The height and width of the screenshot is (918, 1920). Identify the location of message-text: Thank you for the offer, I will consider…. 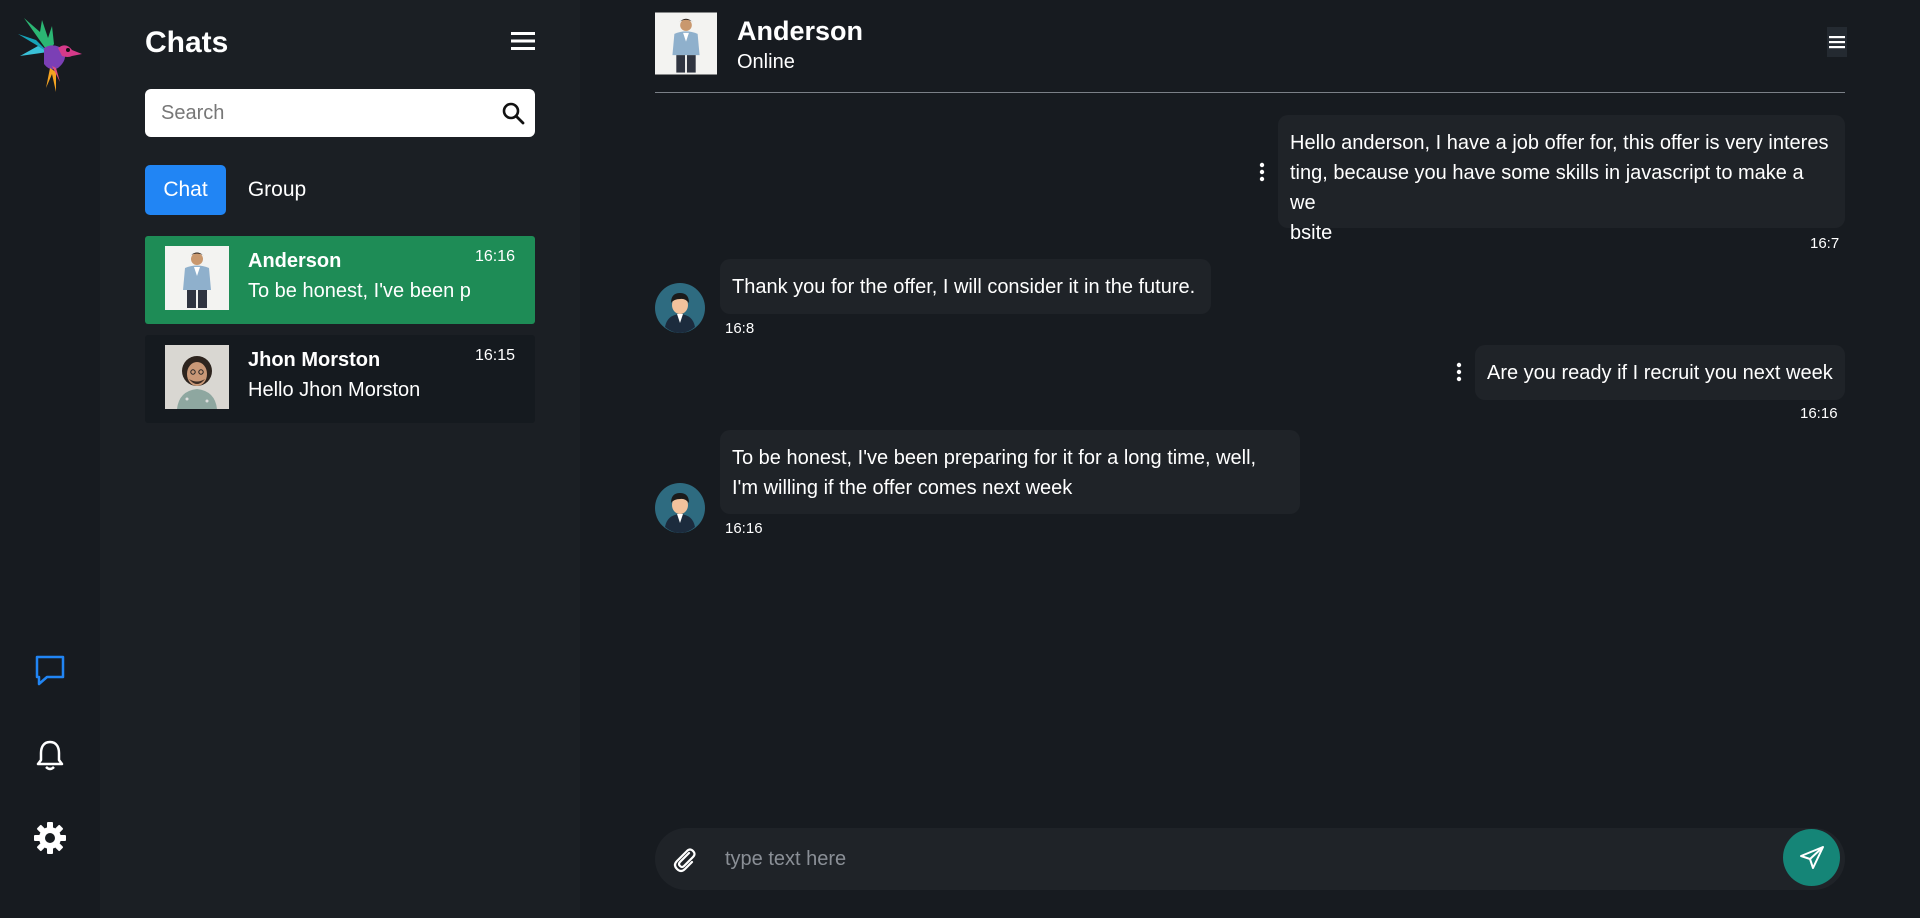
(964, 287).